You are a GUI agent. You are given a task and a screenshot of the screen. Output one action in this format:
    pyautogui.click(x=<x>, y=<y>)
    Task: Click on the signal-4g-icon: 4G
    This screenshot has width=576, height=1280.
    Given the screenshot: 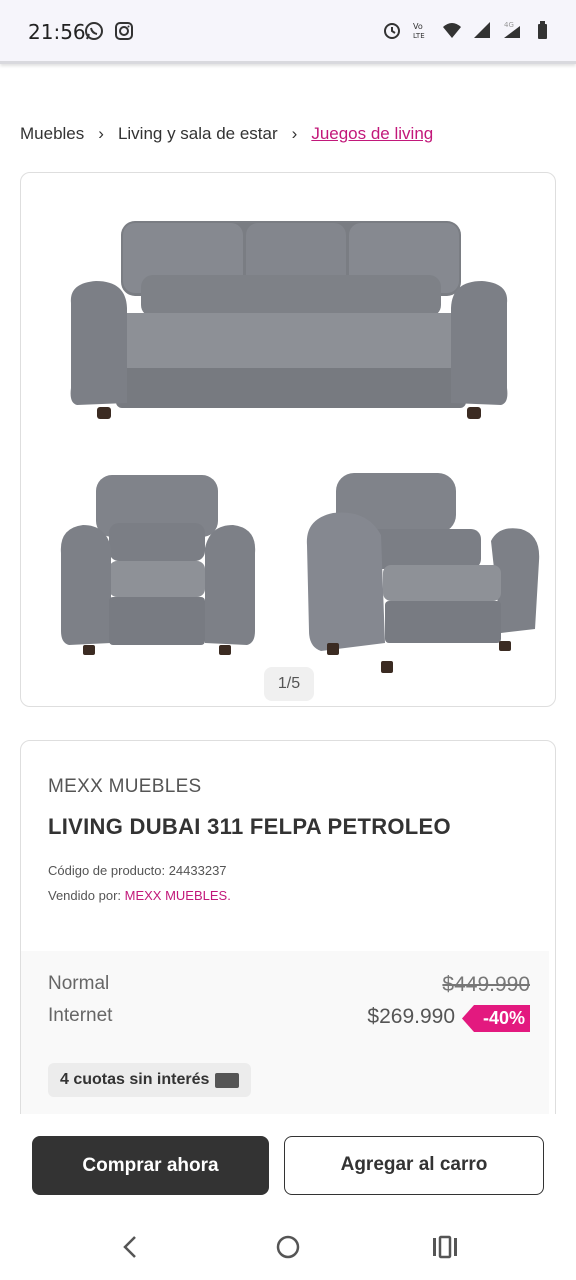 What is the action you would take?
    pyautogui.click(x=512, y=29)
    